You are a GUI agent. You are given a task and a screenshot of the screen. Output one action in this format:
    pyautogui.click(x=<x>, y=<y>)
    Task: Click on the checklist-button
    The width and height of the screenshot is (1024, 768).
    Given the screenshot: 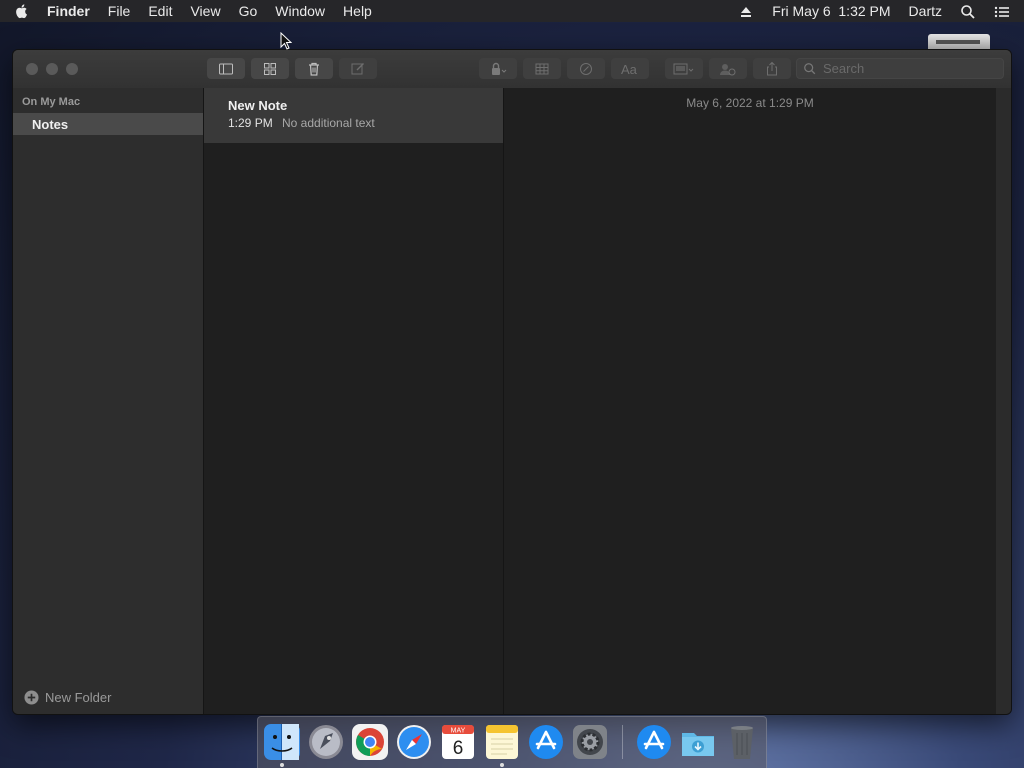 What is the action you would take?
    pyautogui.click(x=586, y=68)
    